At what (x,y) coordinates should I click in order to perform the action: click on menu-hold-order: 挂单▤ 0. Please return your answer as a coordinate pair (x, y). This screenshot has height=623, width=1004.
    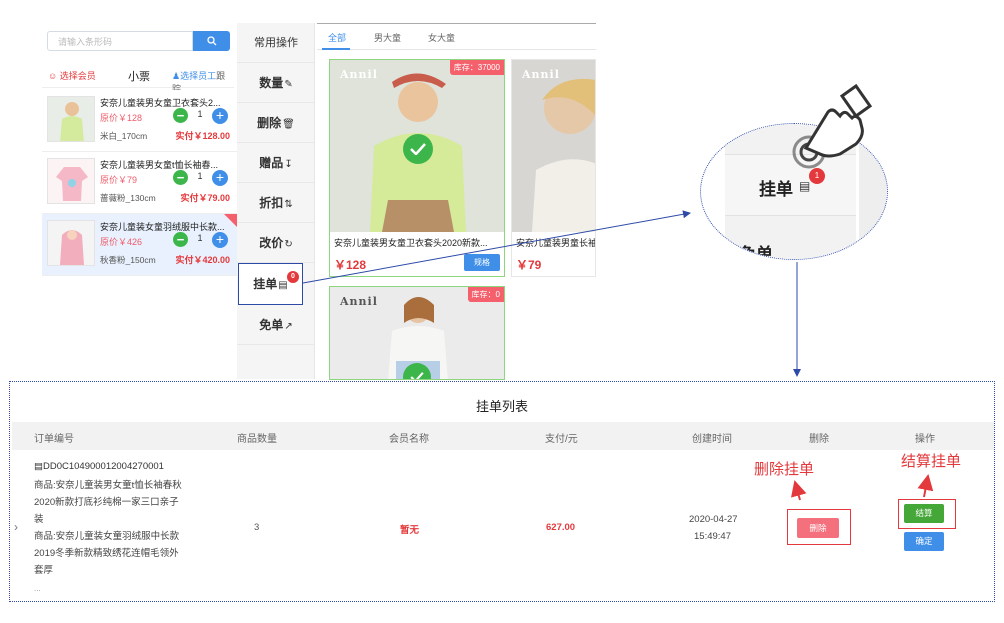
    Looking at the image, I should click on (270, 284).